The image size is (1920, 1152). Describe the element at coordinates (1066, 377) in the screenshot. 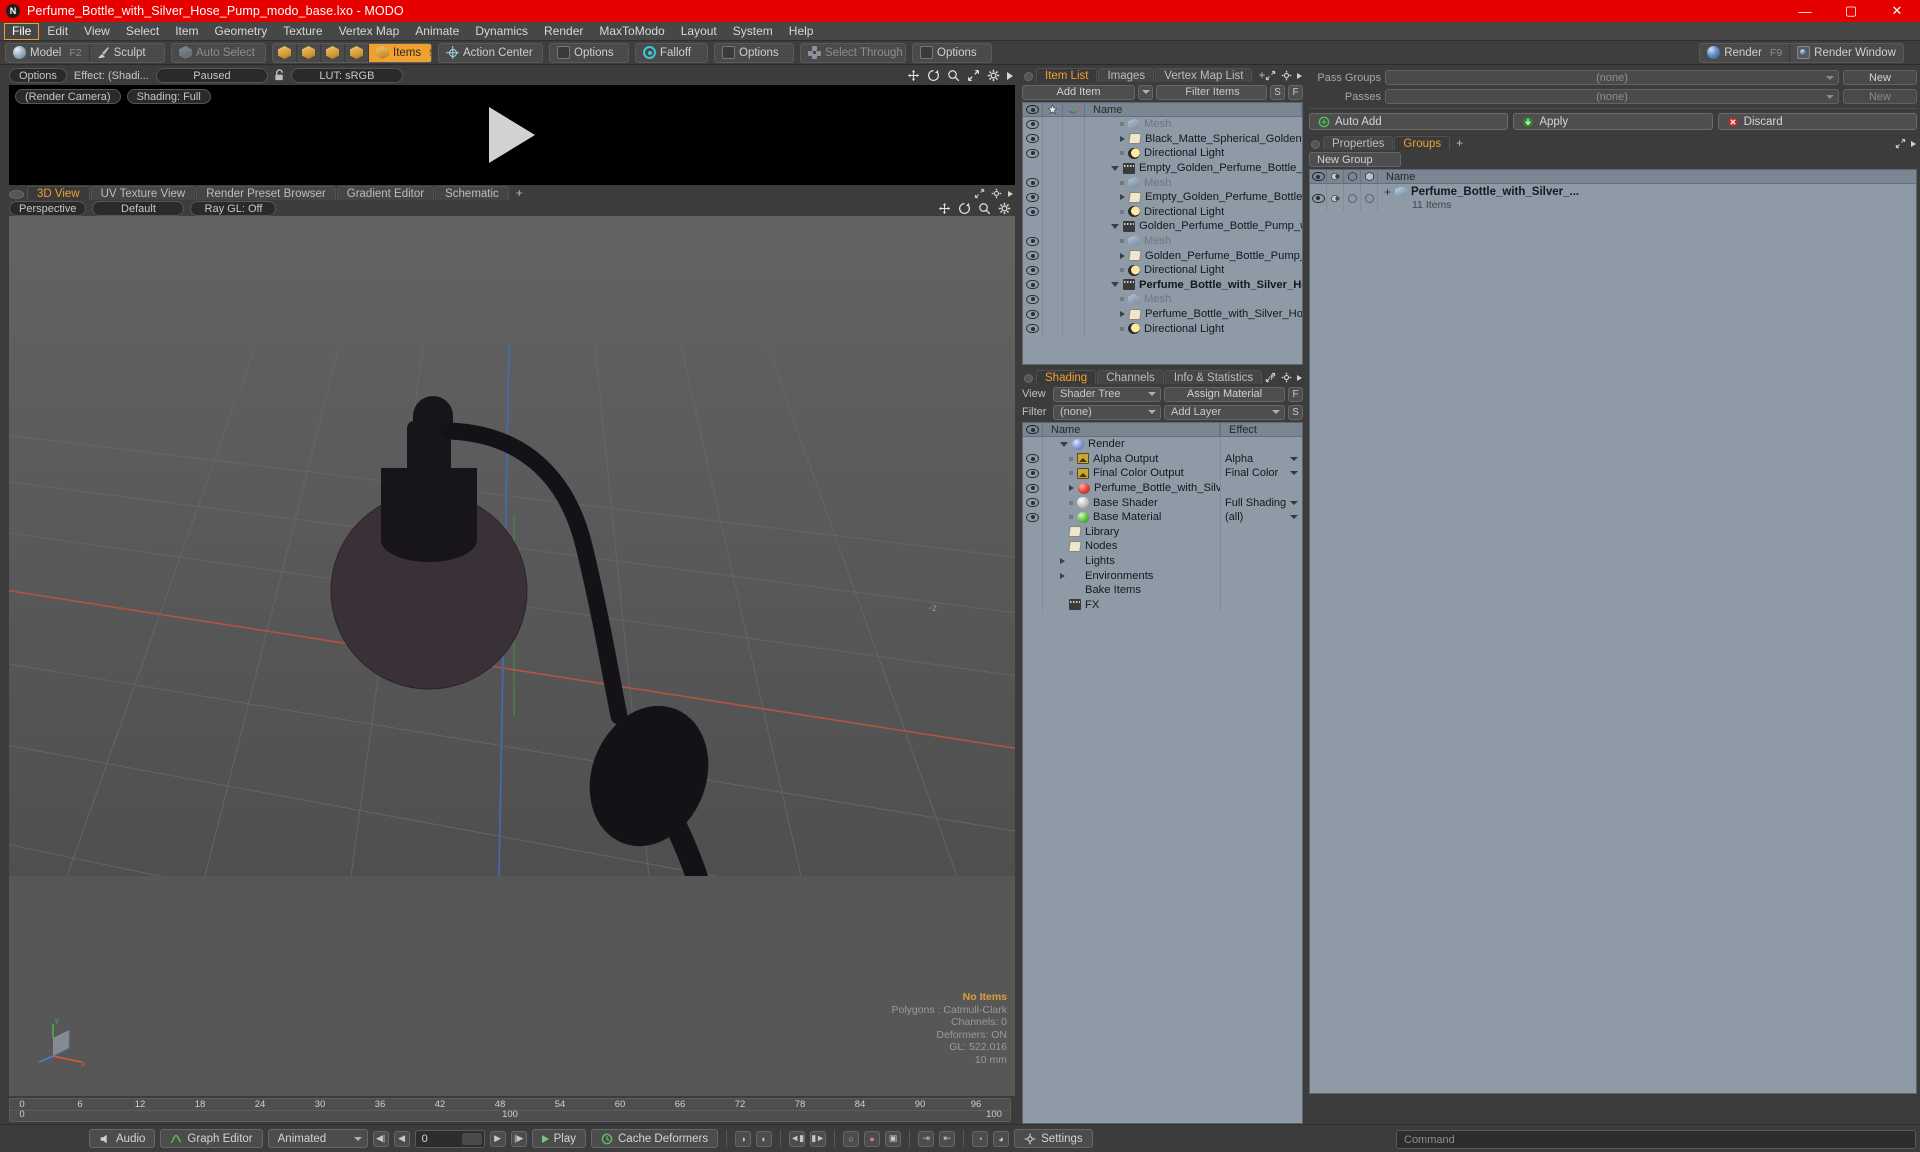

I see `tab-shading: Shading` at that location.